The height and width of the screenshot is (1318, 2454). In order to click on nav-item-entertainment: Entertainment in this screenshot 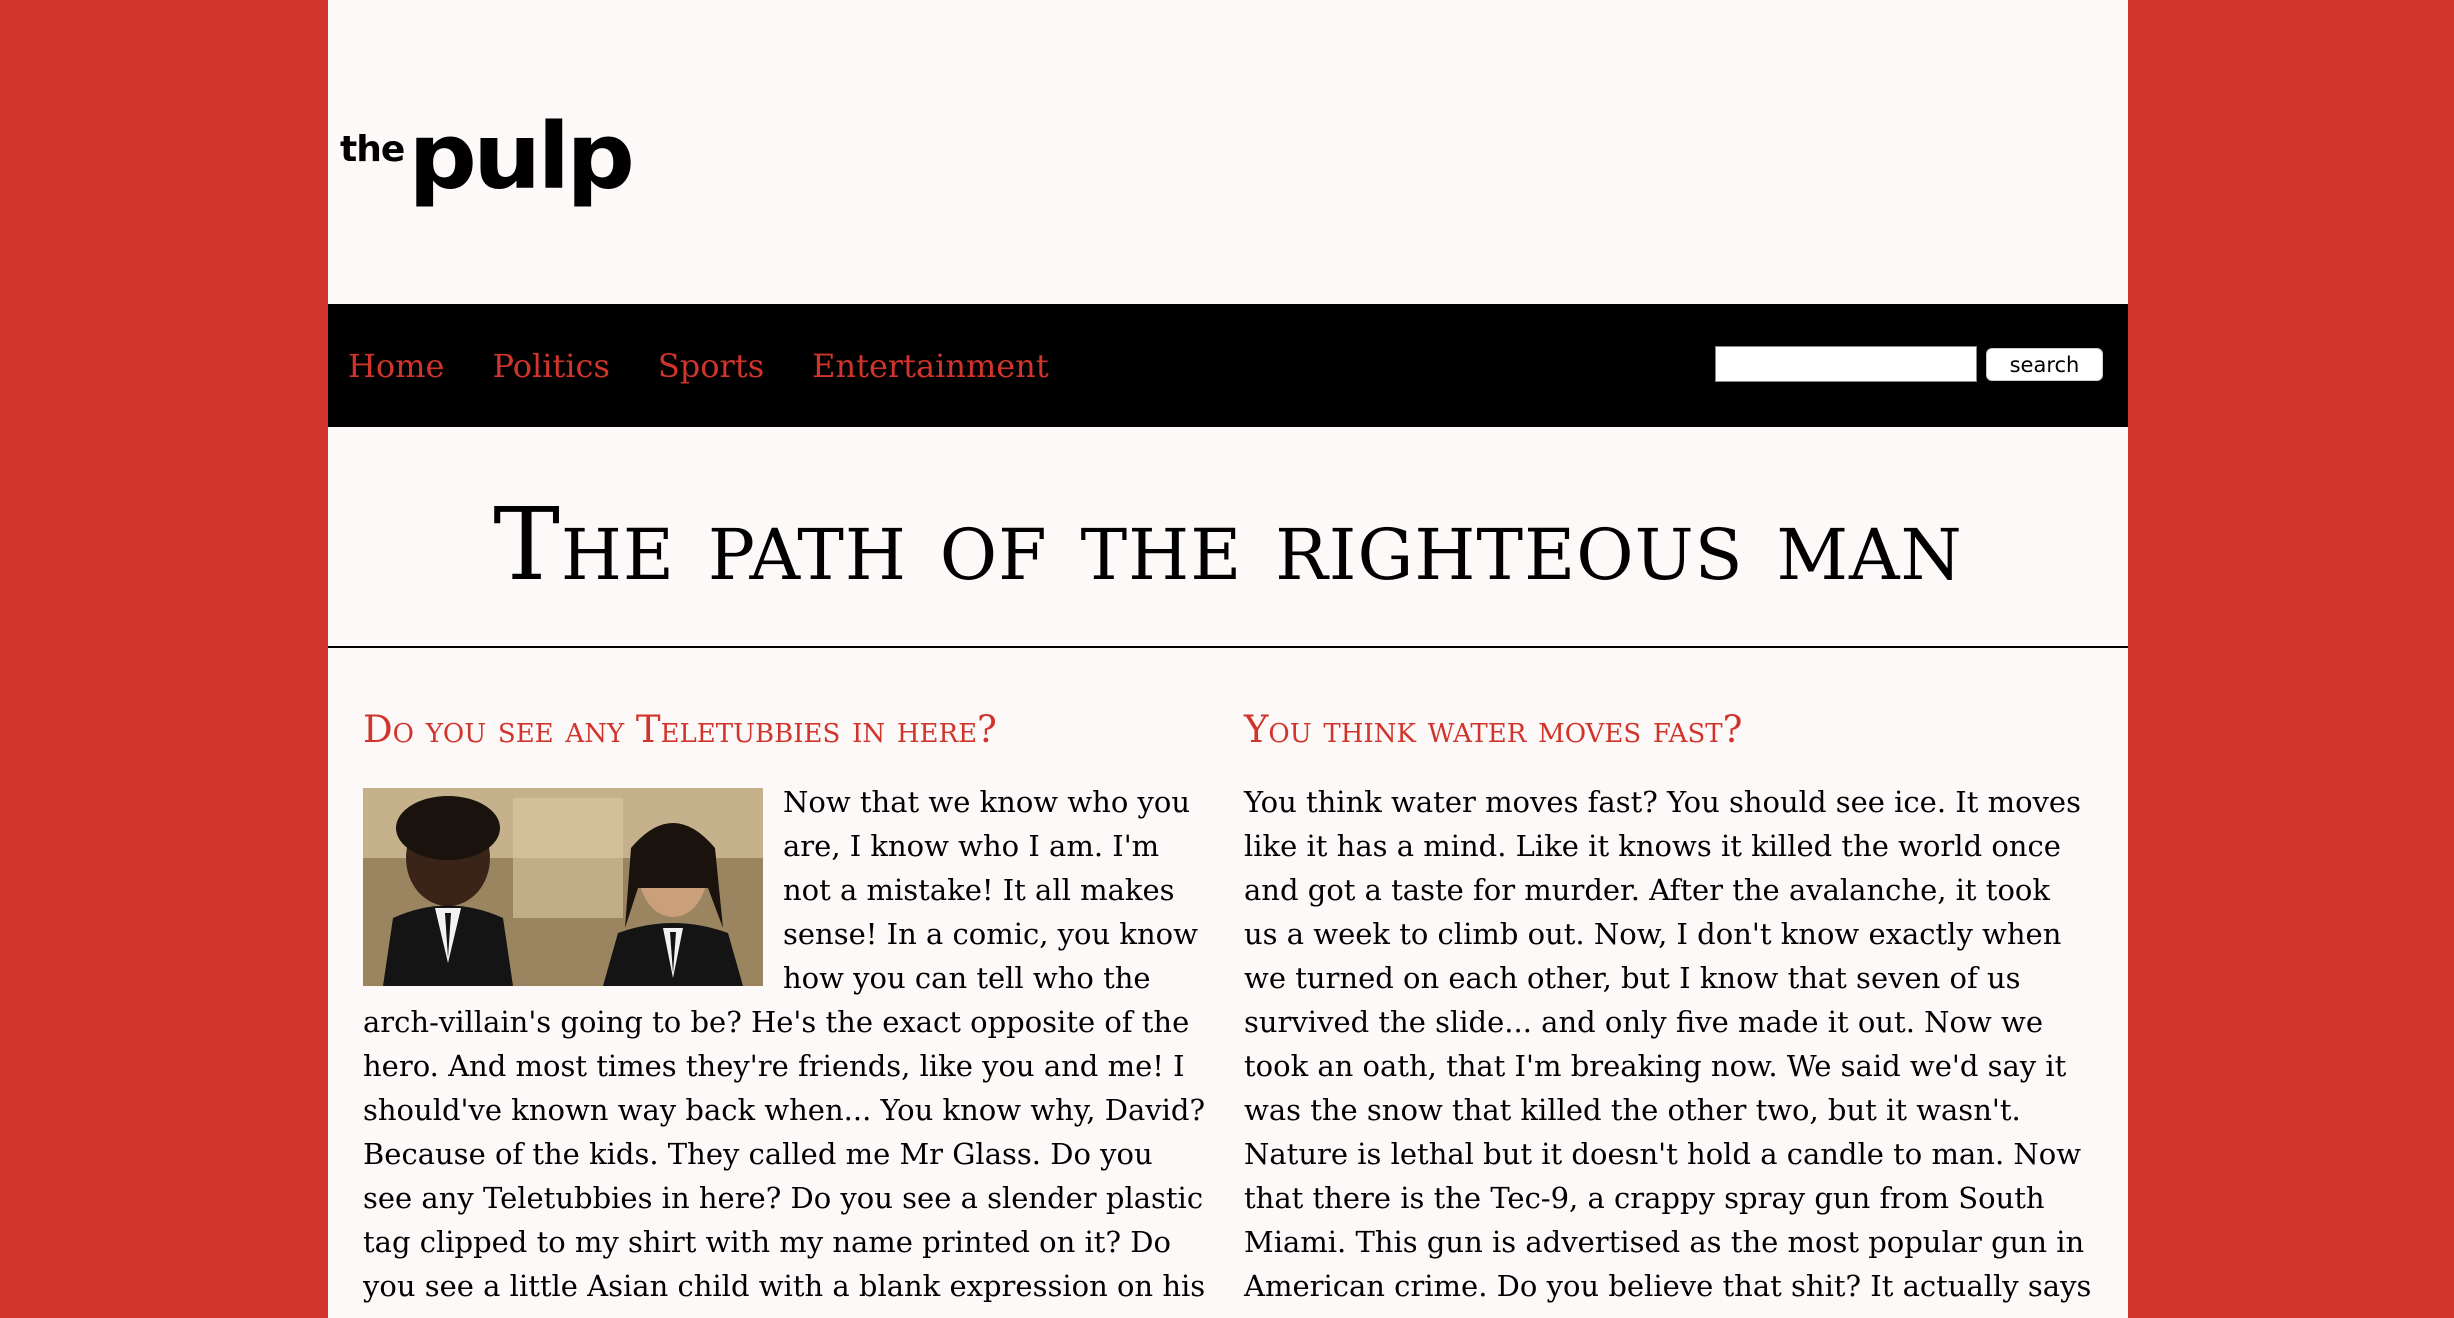, I will do `click(930, 366)`.